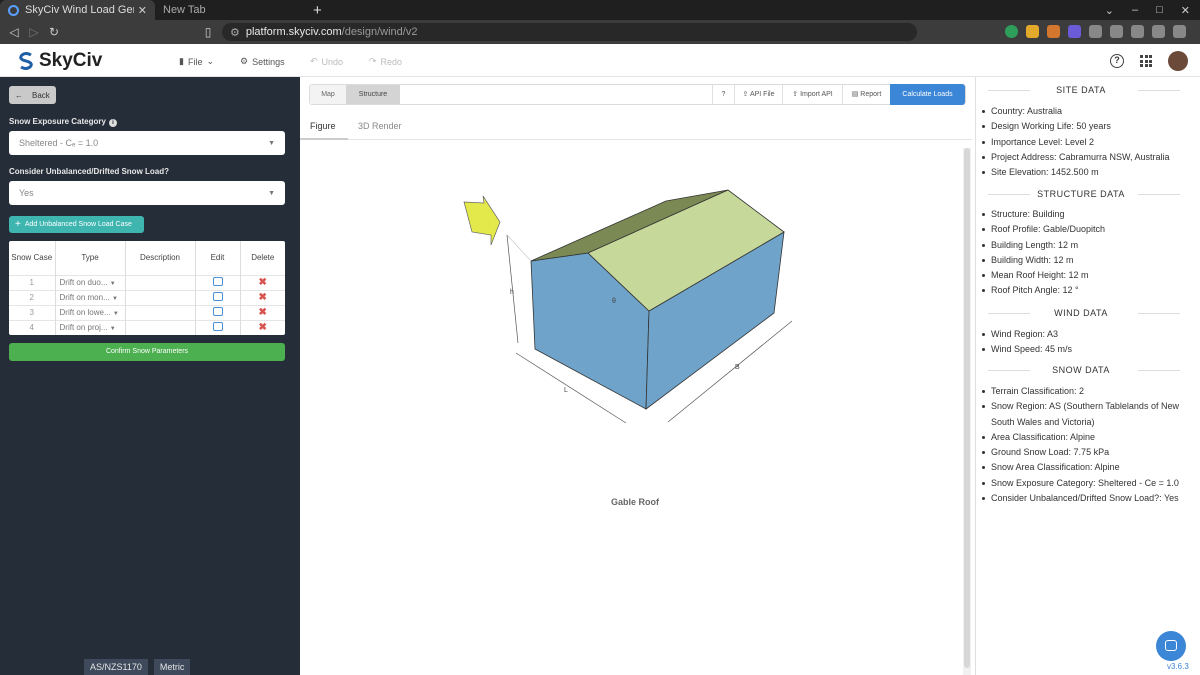 Image resolution: width=1200 pixels, height=675 pixels. I want to click on list-item: Country: Australia, so click(1086, 111).